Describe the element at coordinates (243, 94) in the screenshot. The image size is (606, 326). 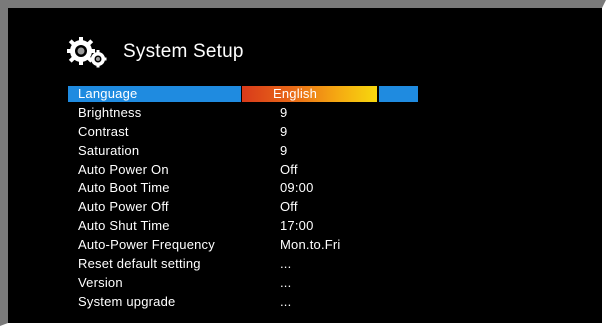
I see `menu-item-language: Language English` at that location.